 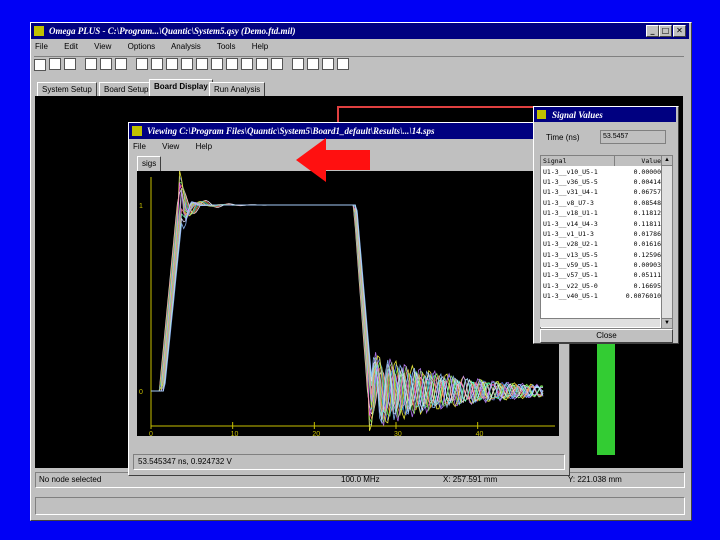 I want to click on zoom-icon, so click(x=217, y=64).